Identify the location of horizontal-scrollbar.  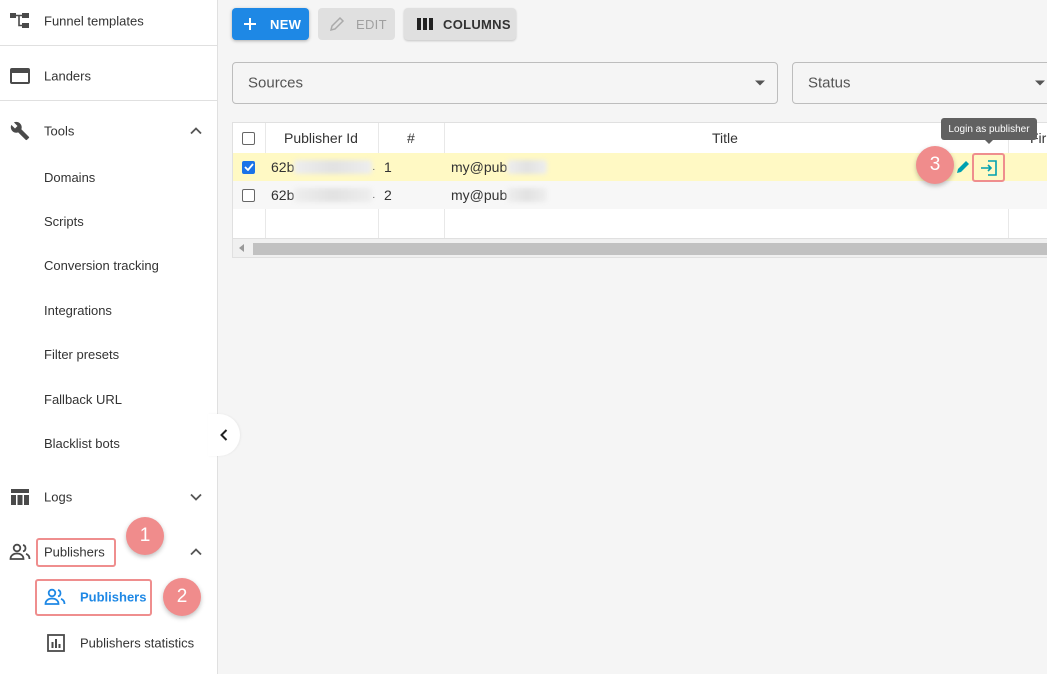
(640, 247).